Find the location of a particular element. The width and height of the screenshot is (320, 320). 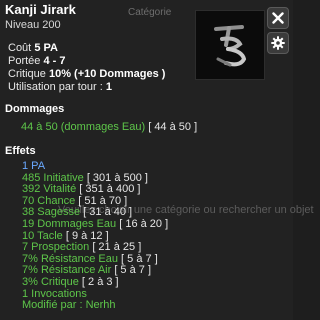

effect-range: [ 16 à 20 ] is located at coordinates (142, 224).